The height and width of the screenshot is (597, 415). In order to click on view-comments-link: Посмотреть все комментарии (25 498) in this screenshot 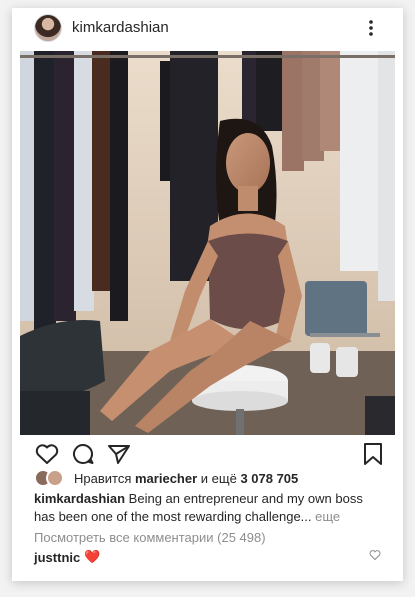, I will do `click(150, 537)`.